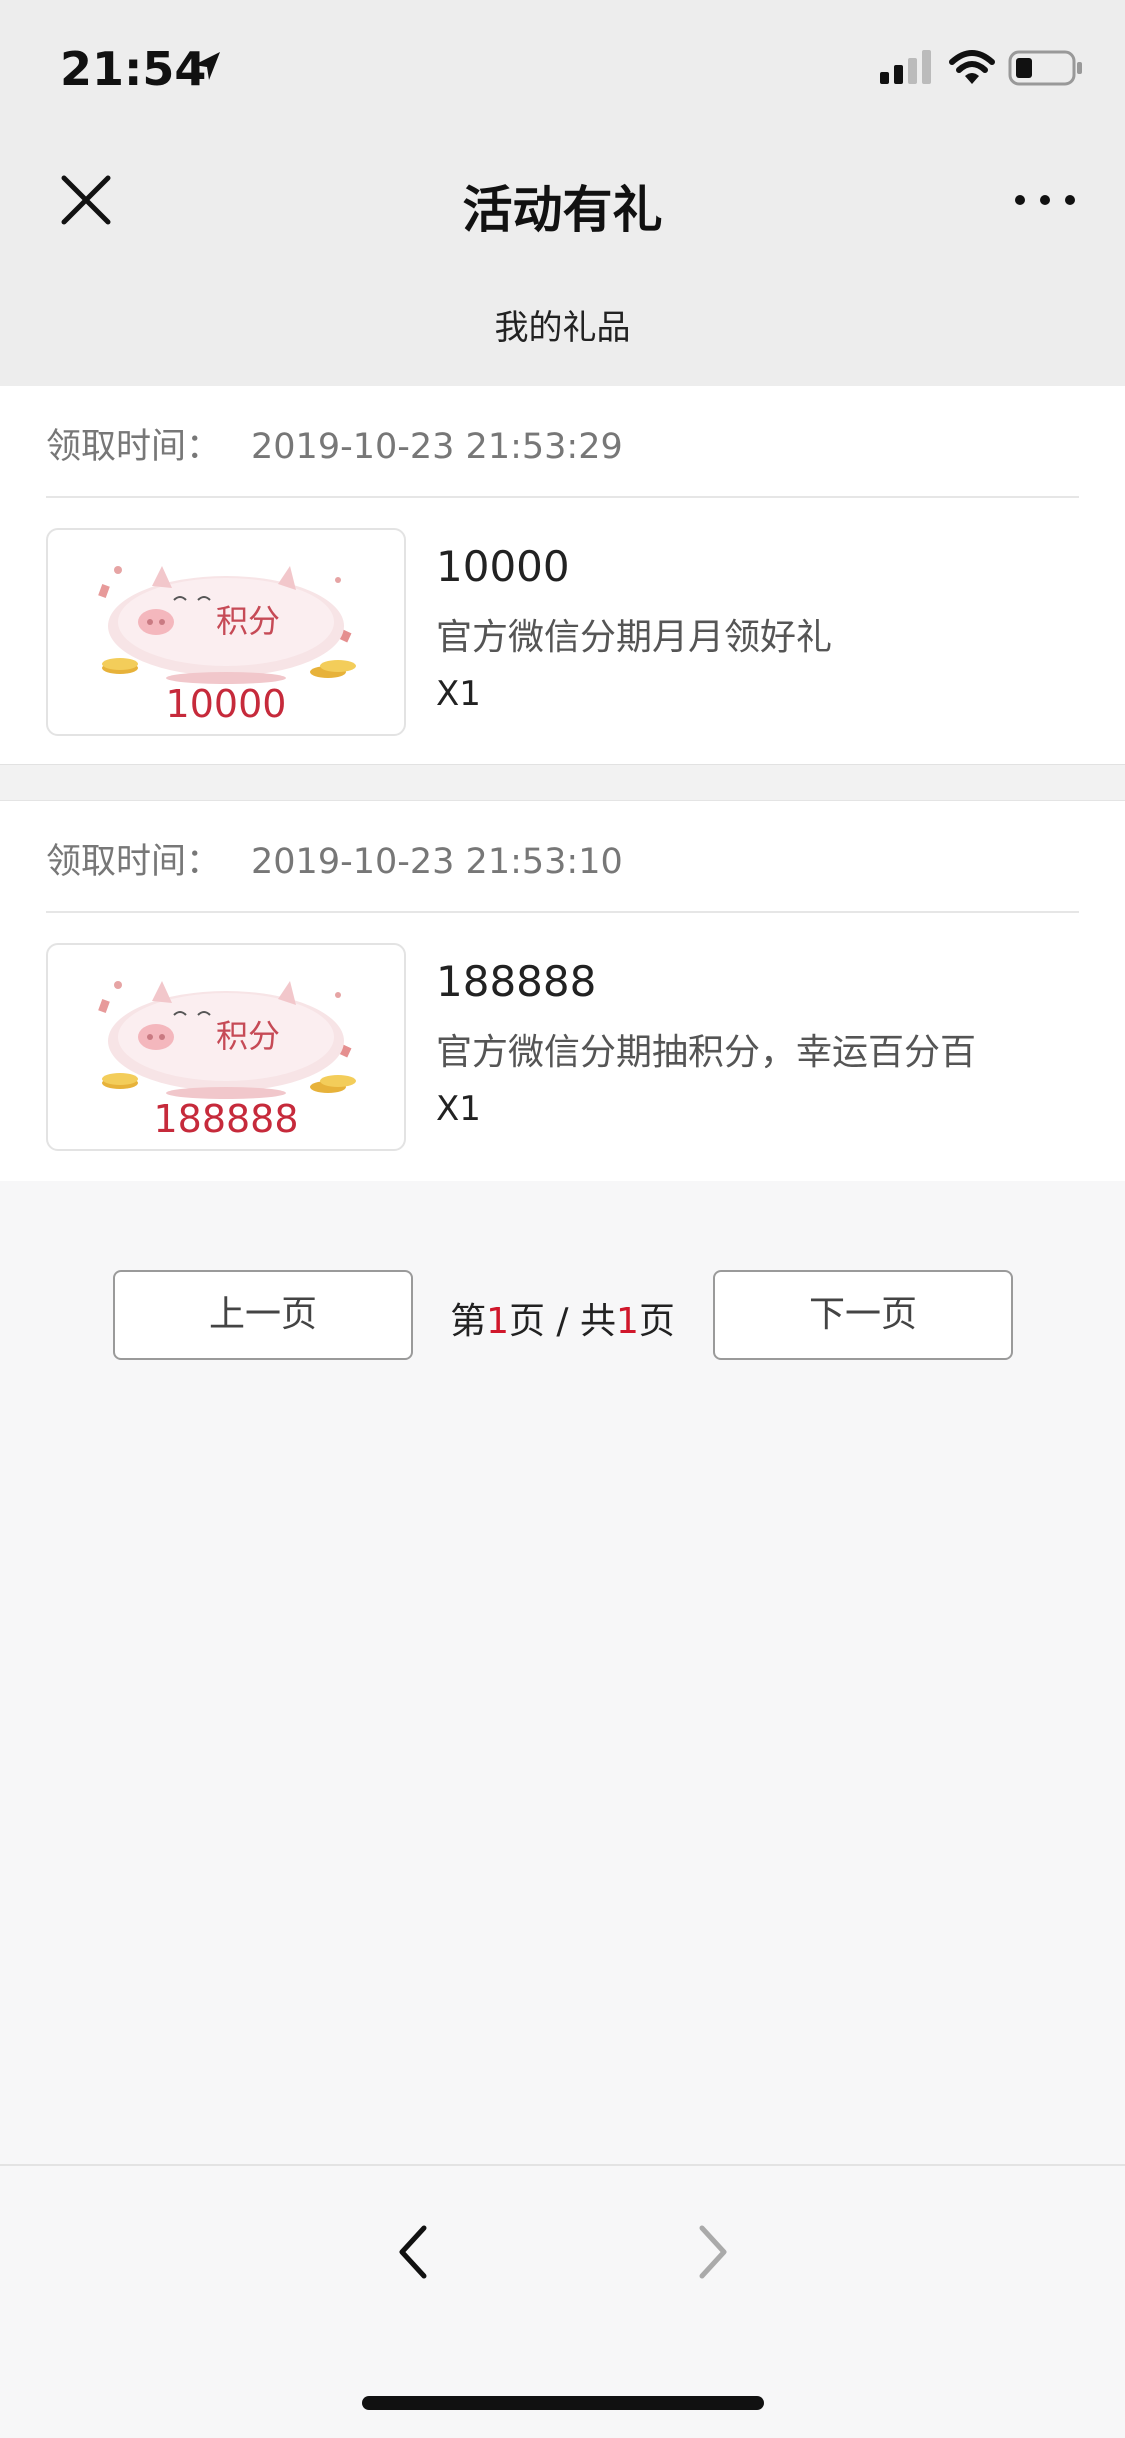 The width and height of the screenshot is (1125, 2438). I want to click on section-title: 我的礼品, so click(562, 328).